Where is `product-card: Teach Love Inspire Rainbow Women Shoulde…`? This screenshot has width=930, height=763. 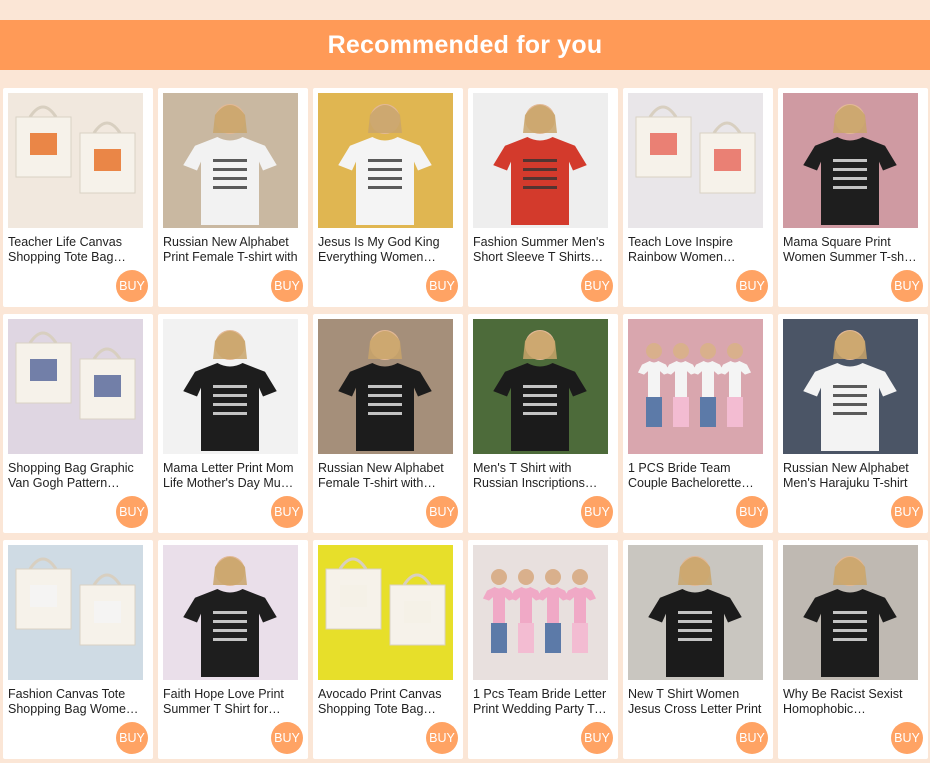
product-card: Teach Love Inspire Rainbow Women Shoulde… is located at coordinates (698, 197).